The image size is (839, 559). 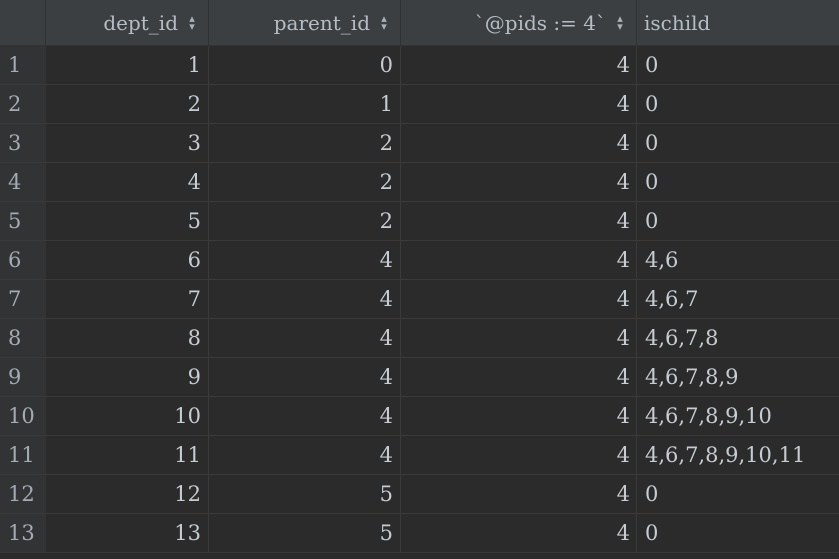 I want to click on row-number: 12, so click(x=23, y=494).